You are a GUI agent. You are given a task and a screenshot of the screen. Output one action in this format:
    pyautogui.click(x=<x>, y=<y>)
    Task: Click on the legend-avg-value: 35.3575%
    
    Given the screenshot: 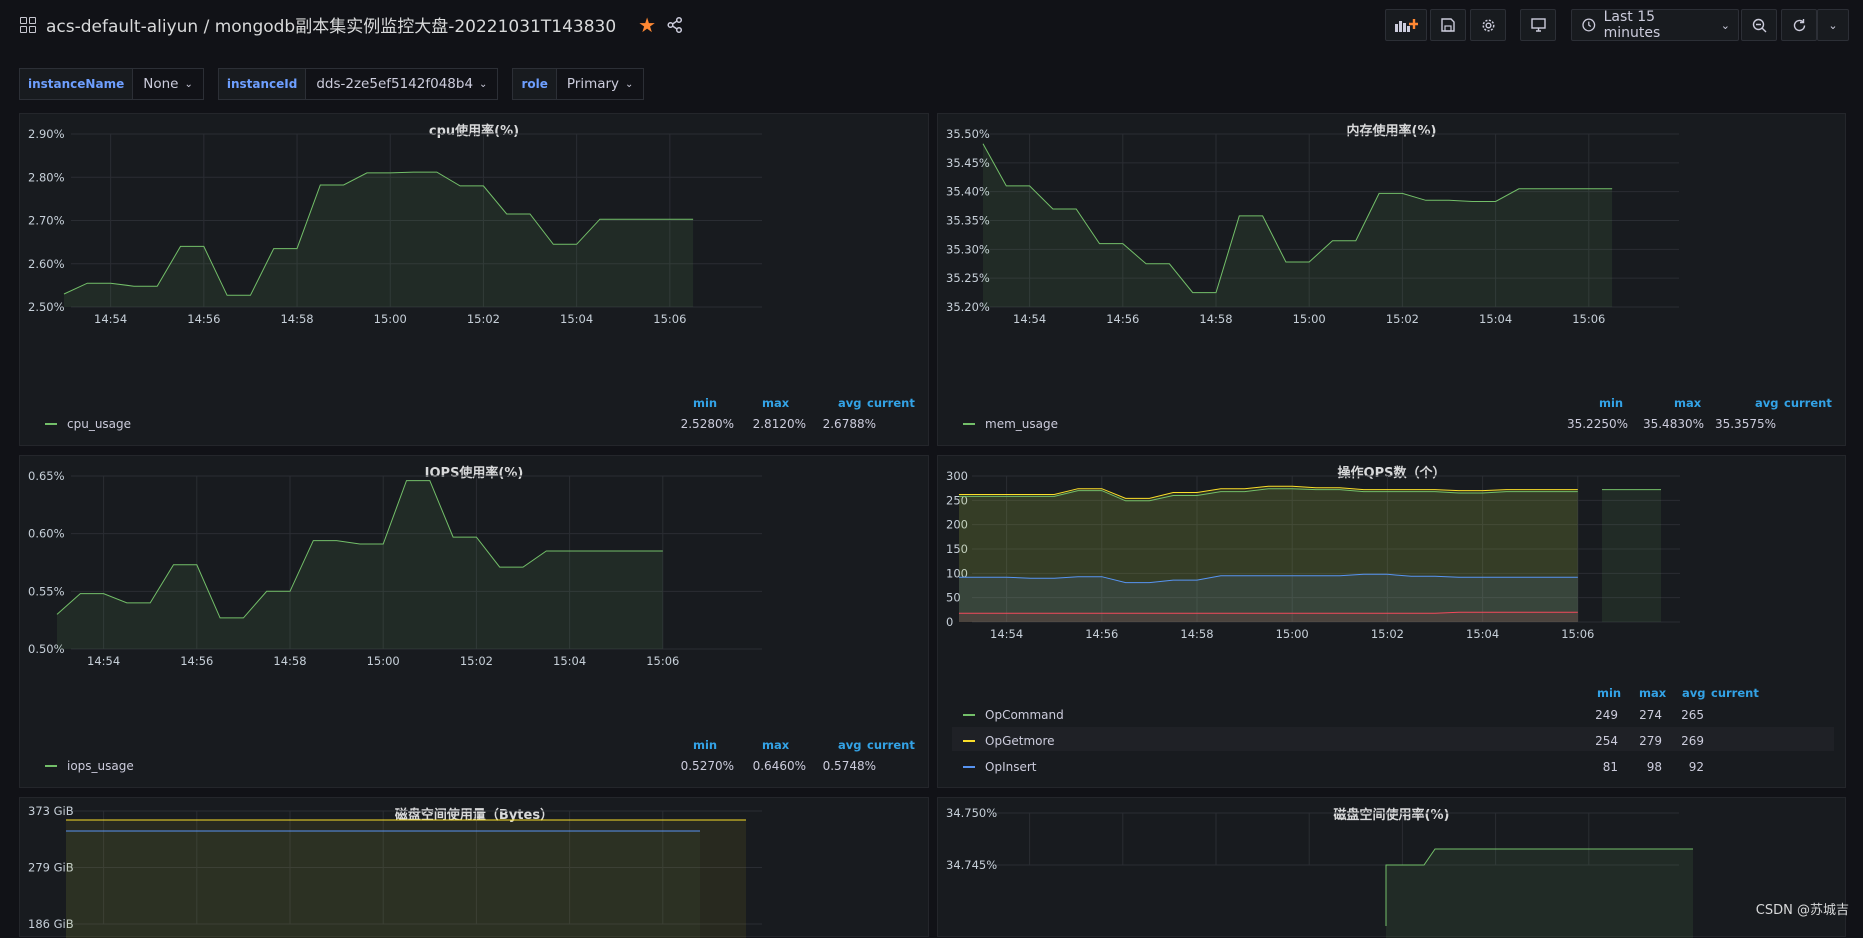 What is the action you would take?
    pyautogui.click(x=1726, y=424)
    